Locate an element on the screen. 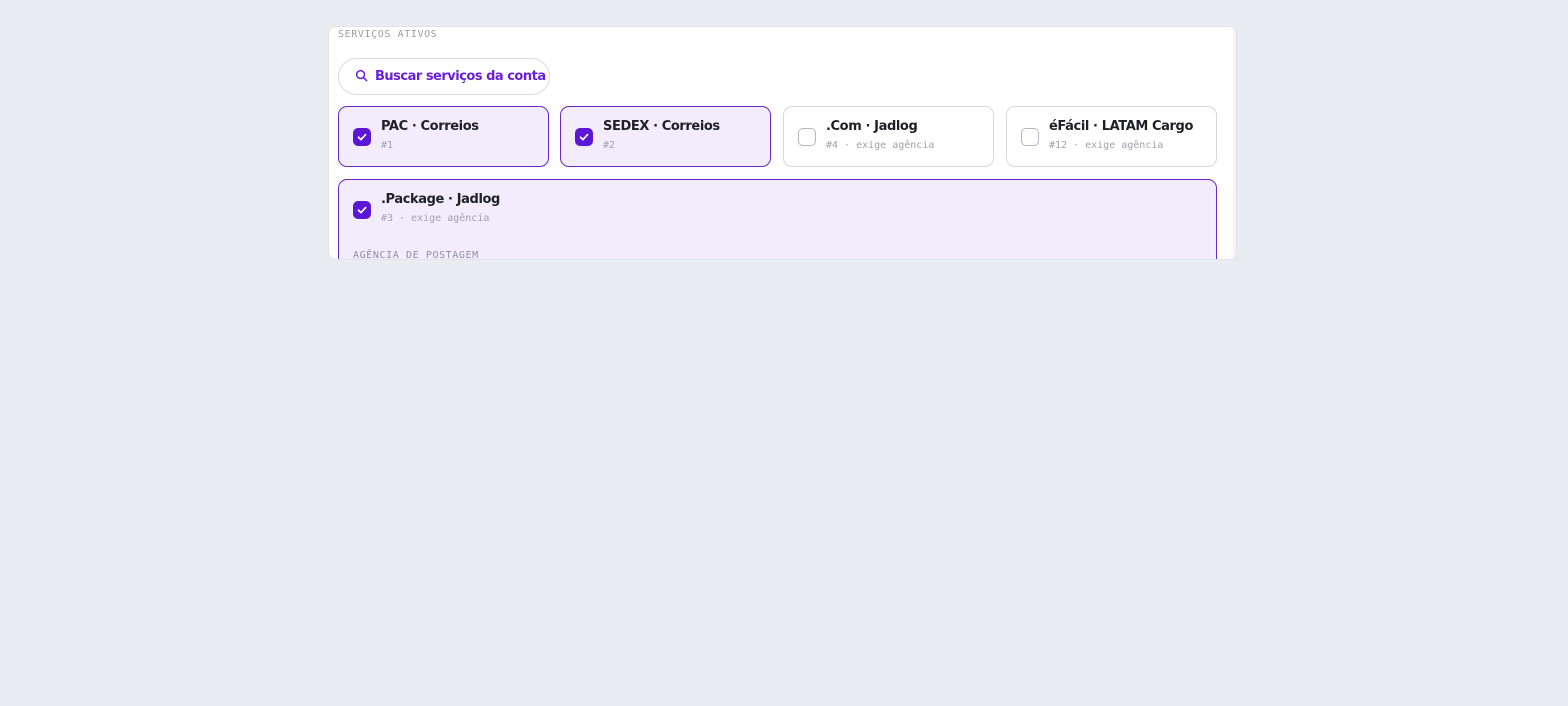  section-title: SERVIÇOS ATIVOS is located at coordinates (388, 34).